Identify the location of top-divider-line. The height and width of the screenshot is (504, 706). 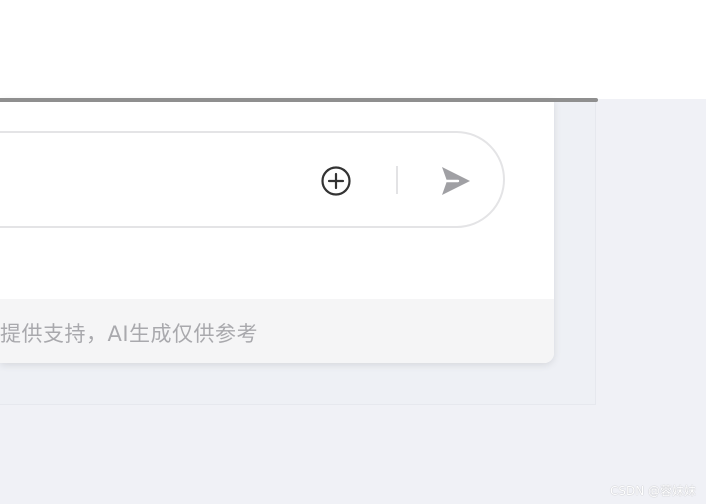
(299, 100).